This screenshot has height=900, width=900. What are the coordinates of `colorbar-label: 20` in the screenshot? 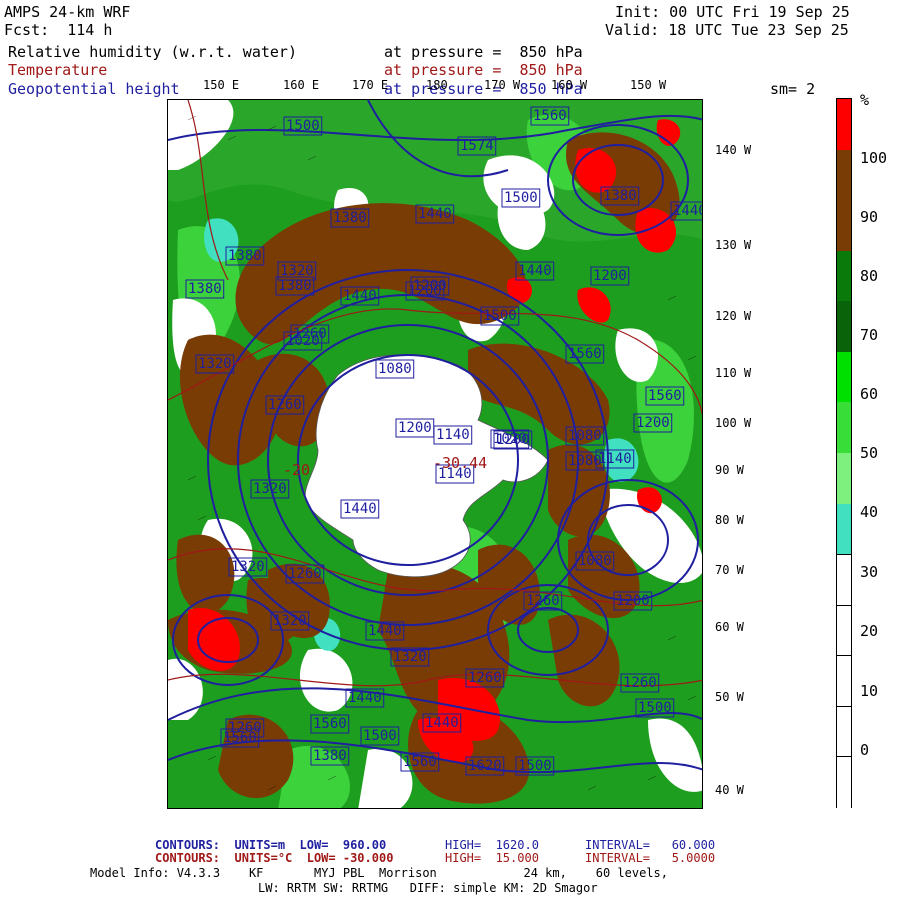 It's located at (869, 631).